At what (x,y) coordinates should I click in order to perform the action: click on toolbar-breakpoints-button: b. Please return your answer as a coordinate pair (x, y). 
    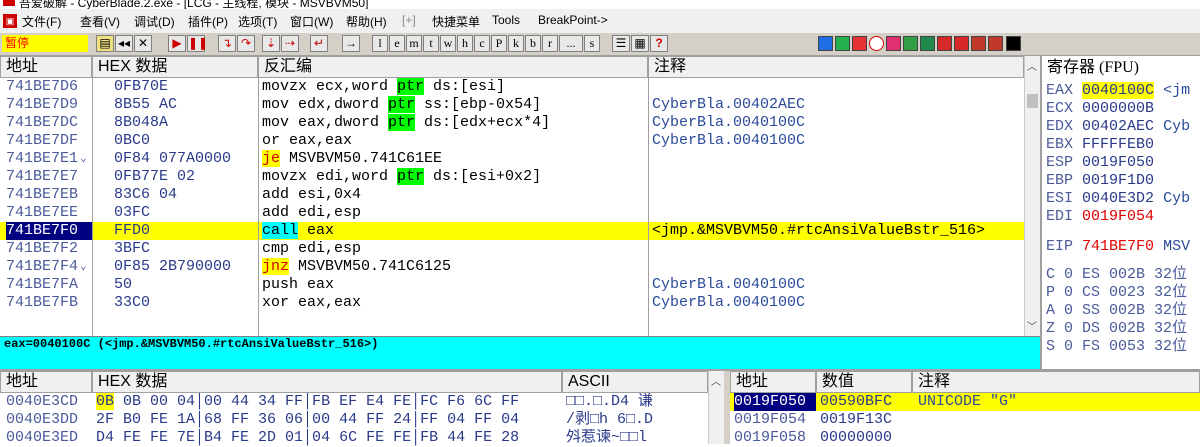
    Looking at the image, I should click on (533, 43).